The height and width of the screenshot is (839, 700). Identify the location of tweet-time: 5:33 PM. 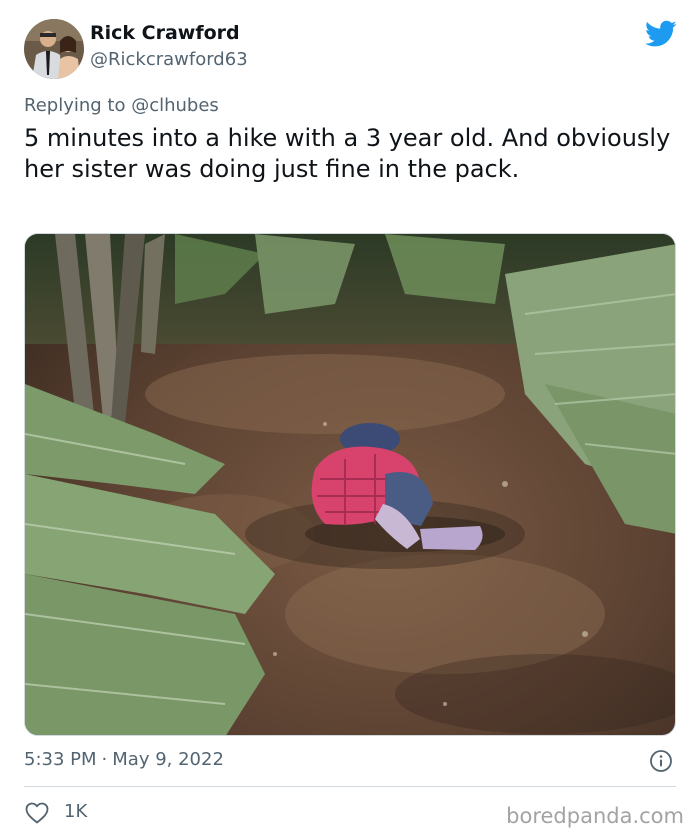
(60, 759).